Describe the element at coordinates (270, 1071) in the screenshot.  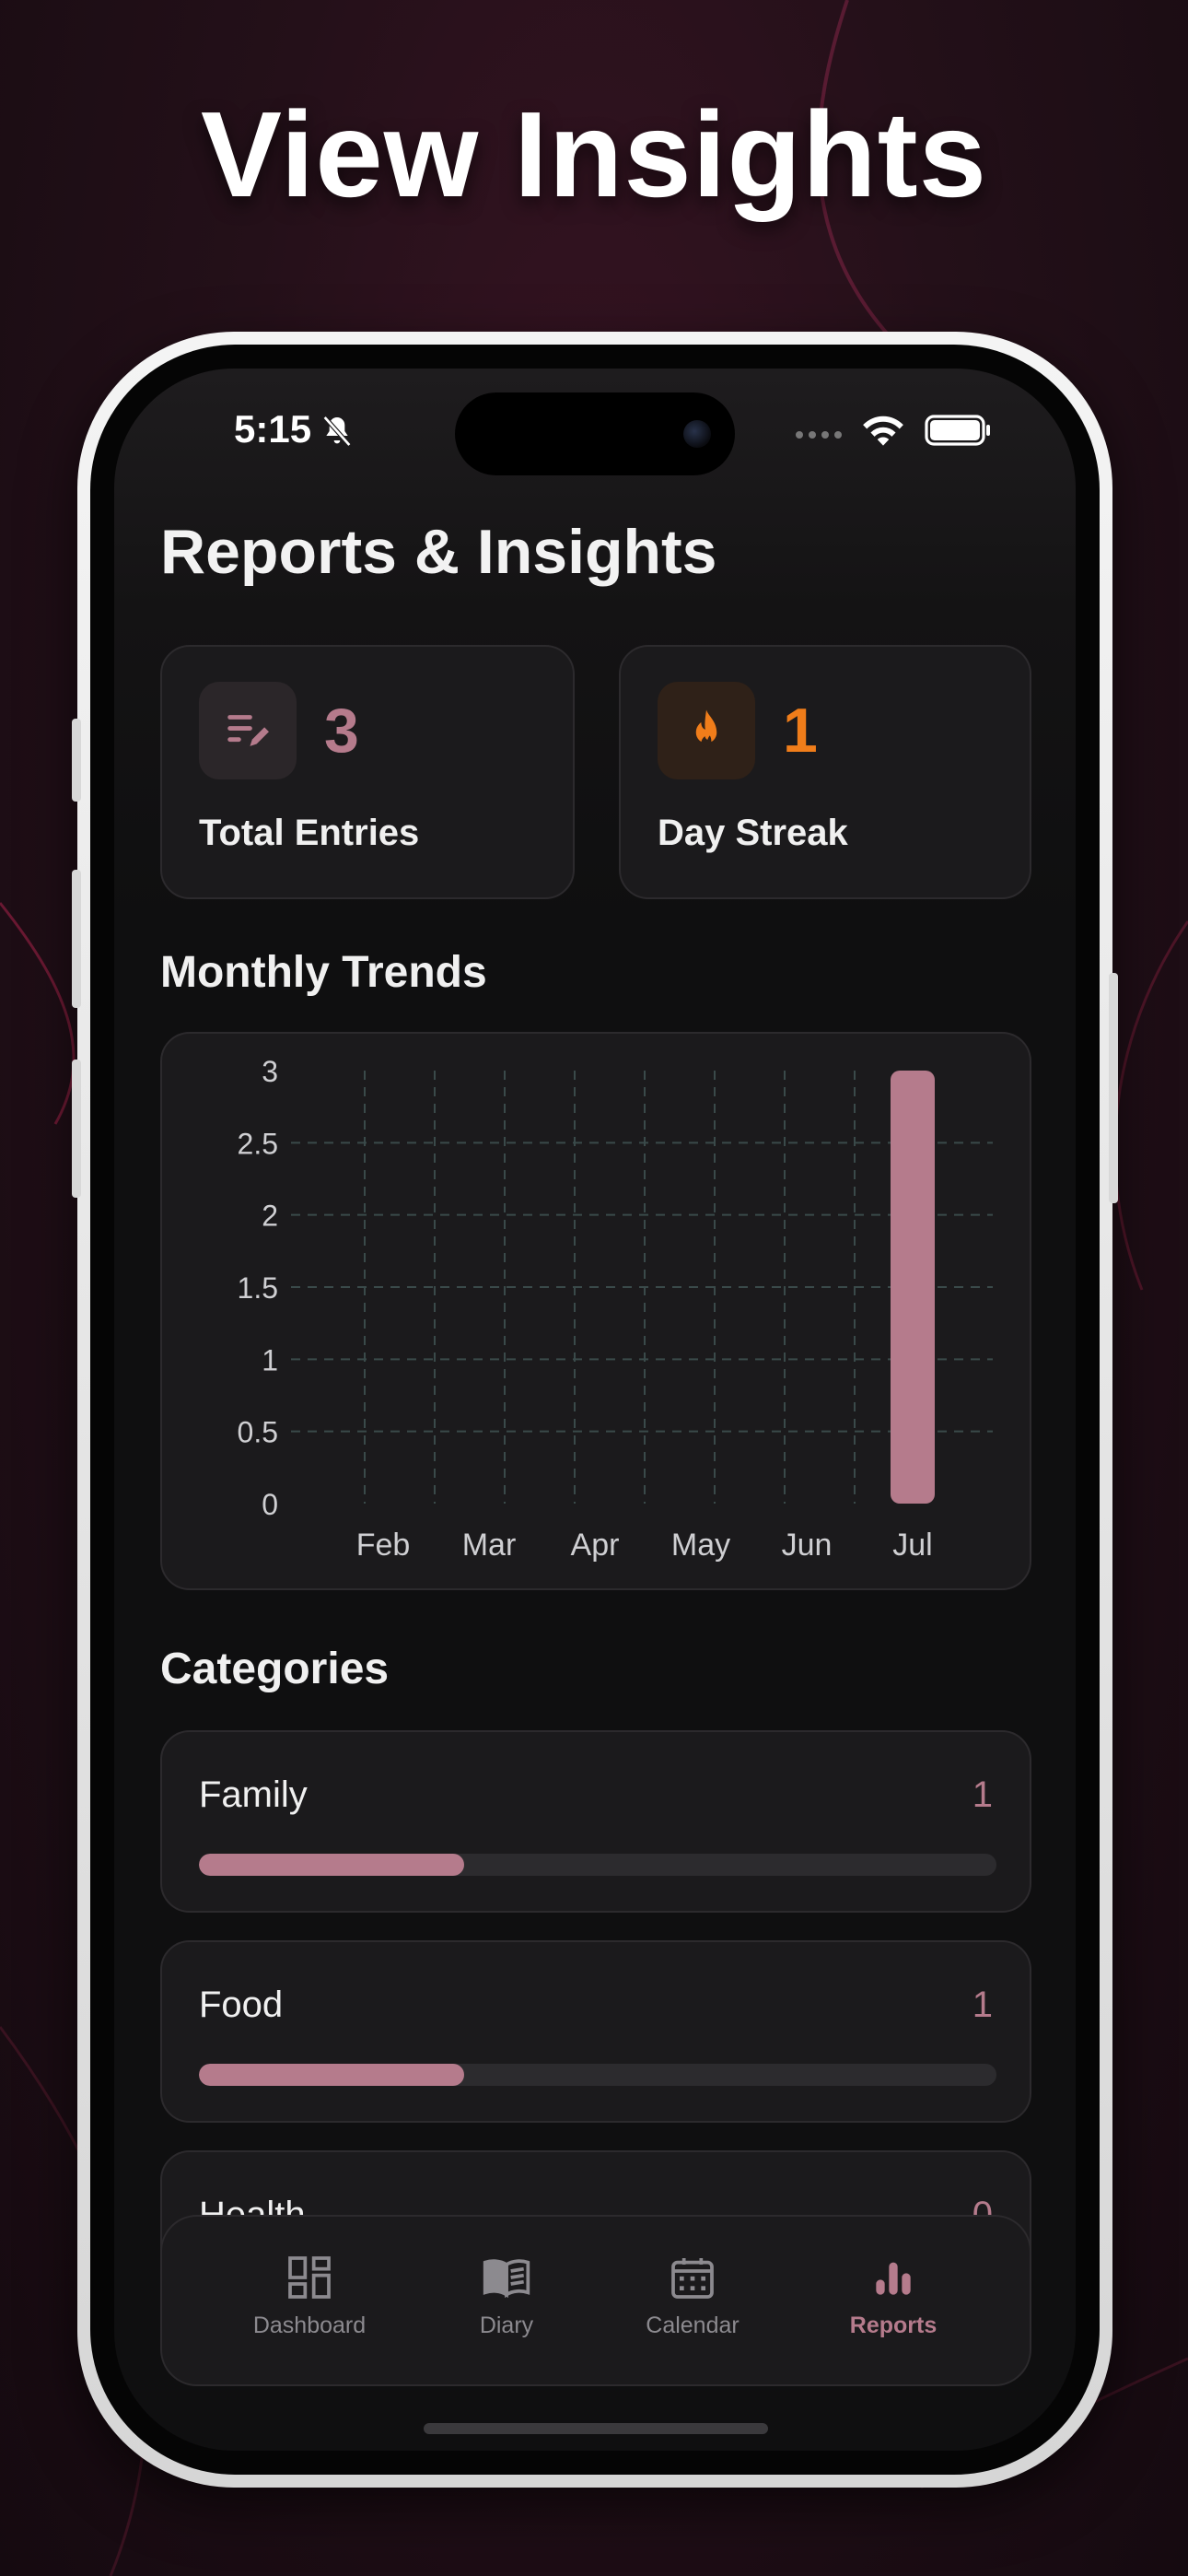
I see `y-tick-label: 3` at that location.